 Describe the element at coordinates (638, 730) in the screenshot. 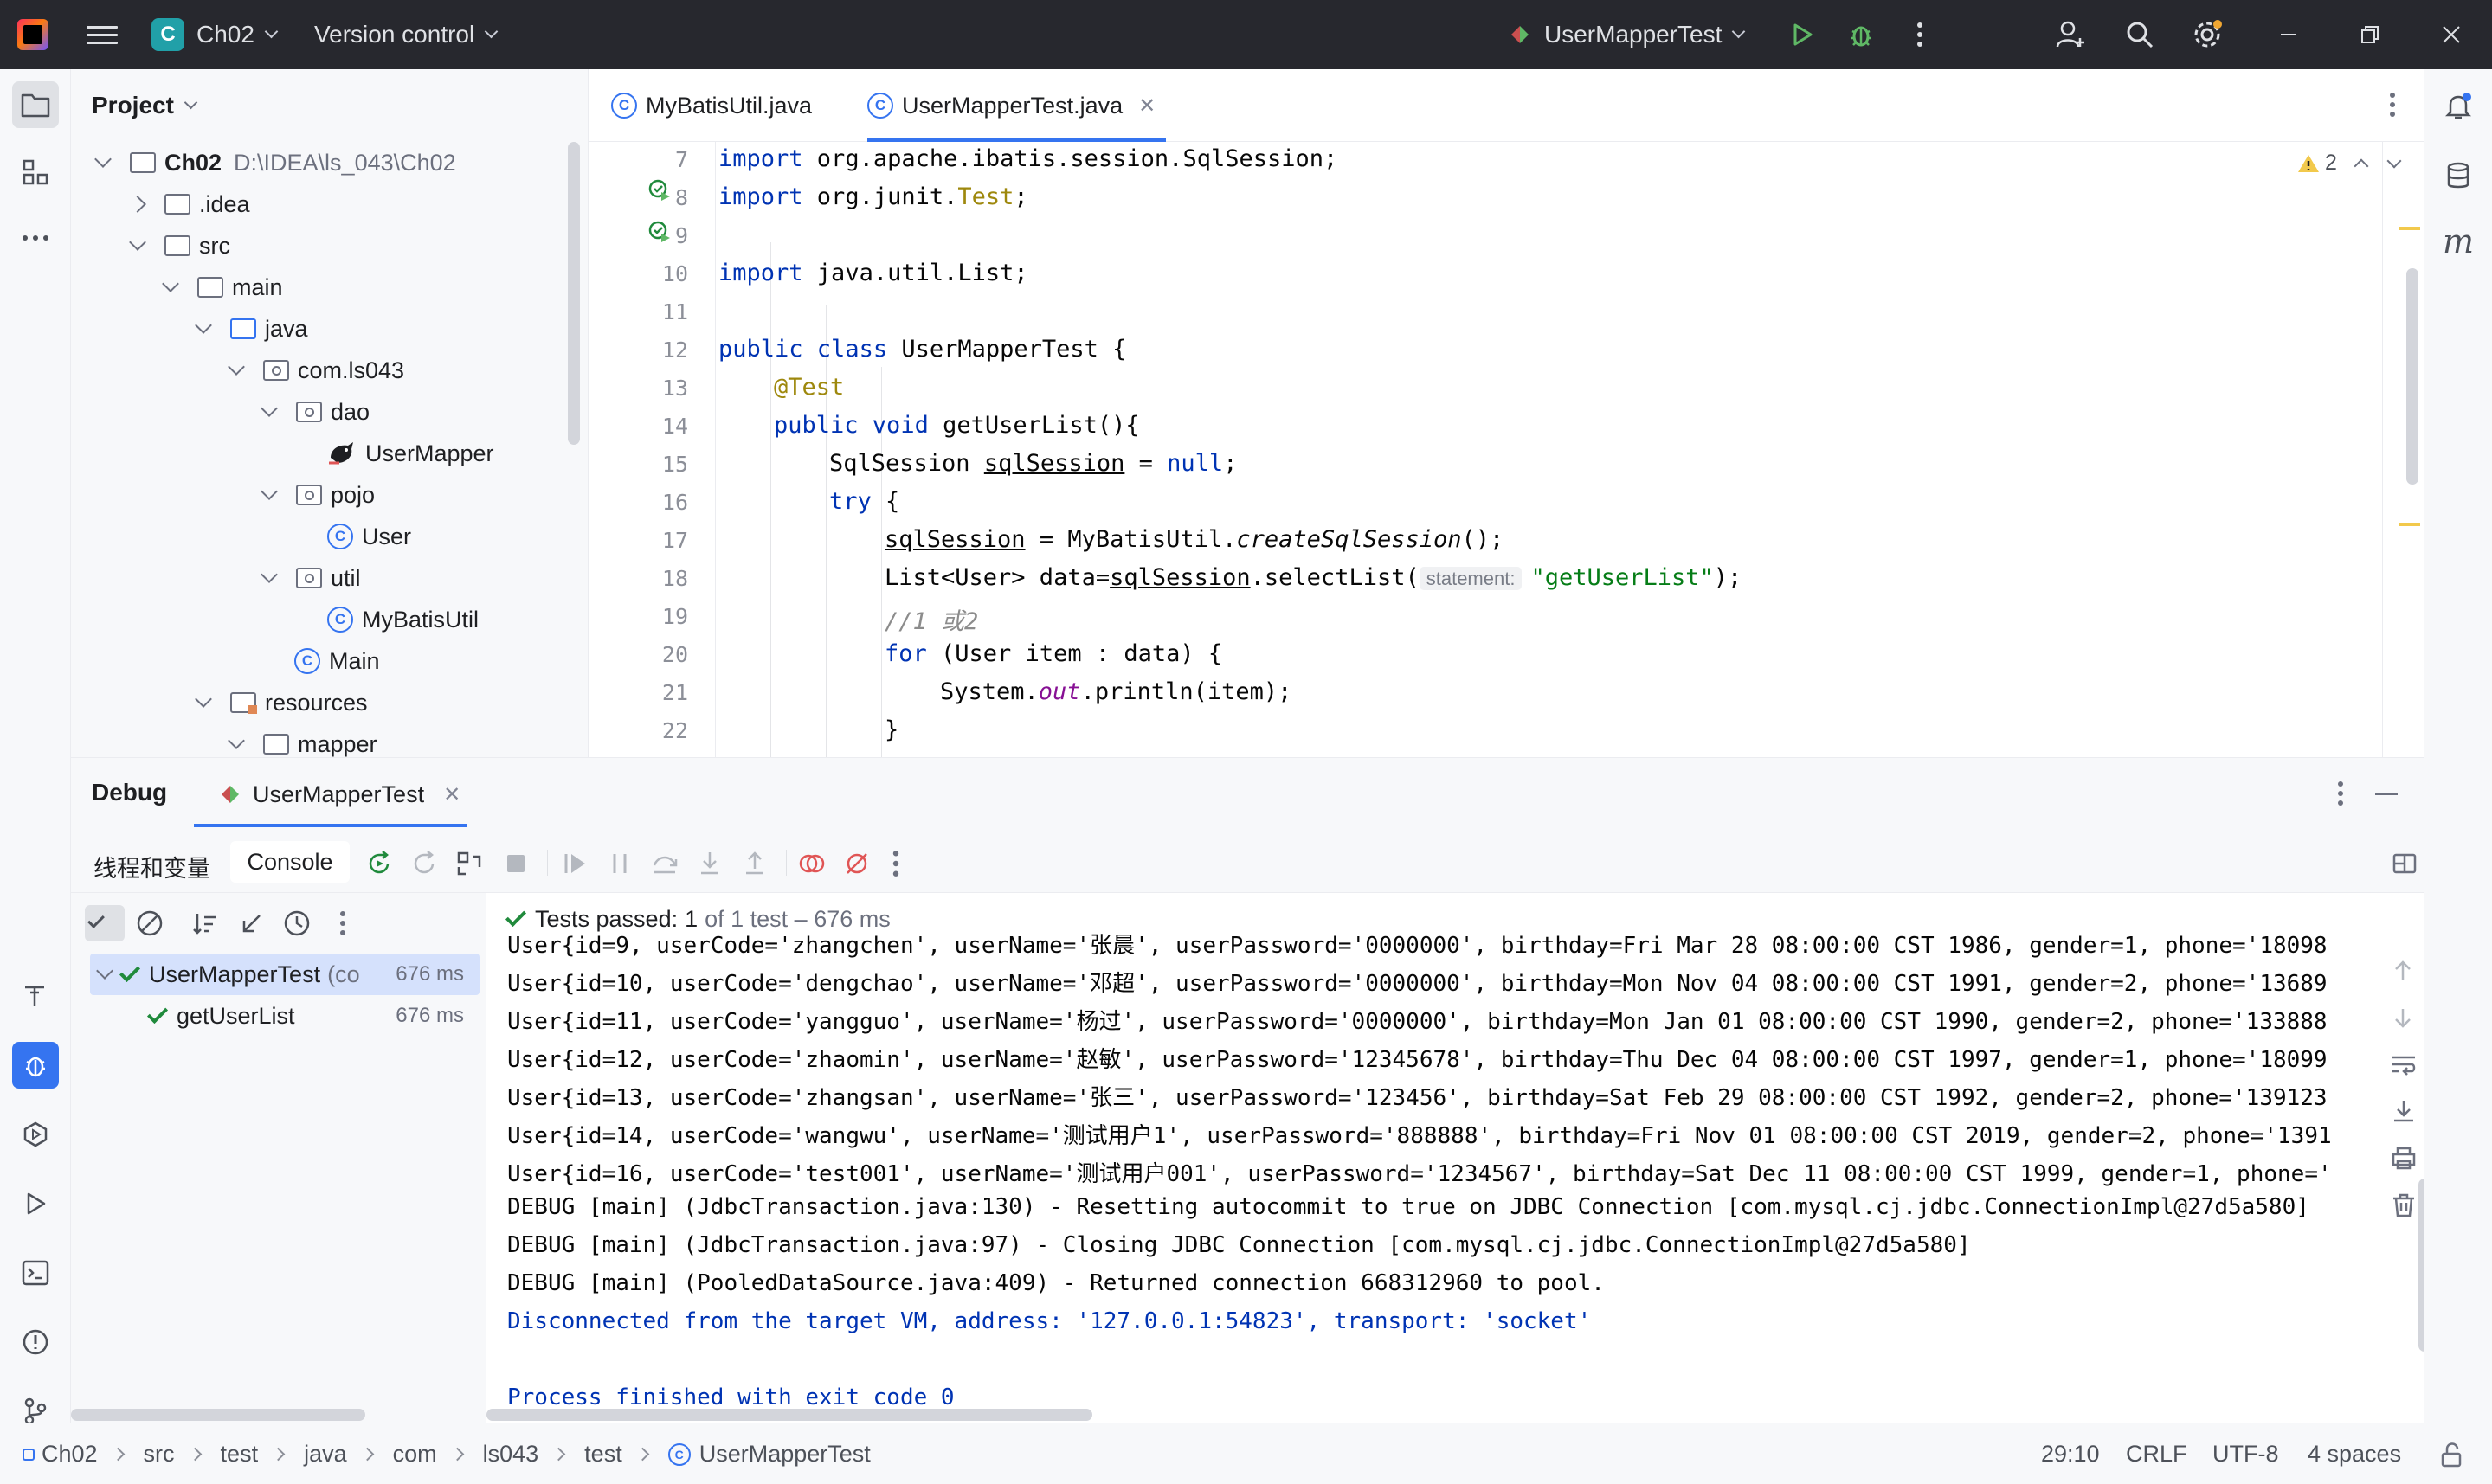

I see `line-number: 22` at that location.